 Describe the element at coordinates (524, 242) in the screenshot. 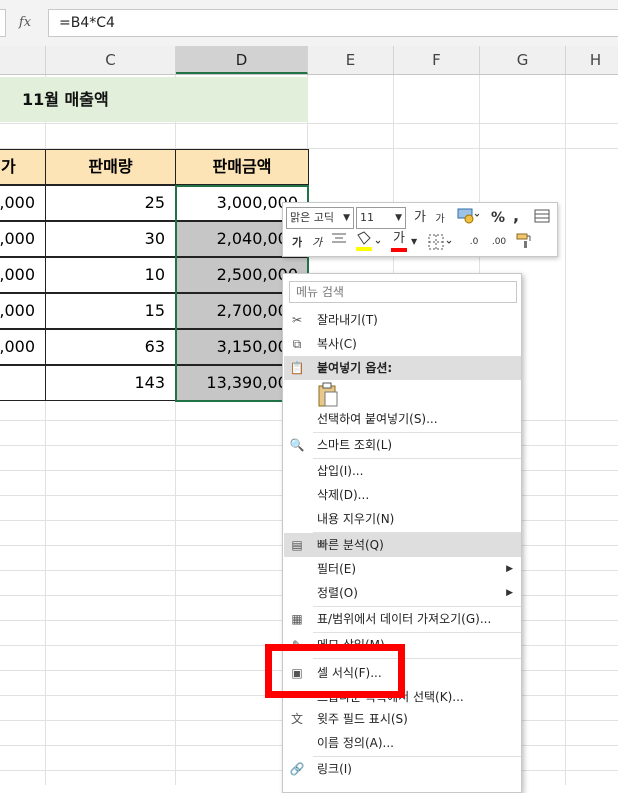

I see `format-painter-icon` at that location.